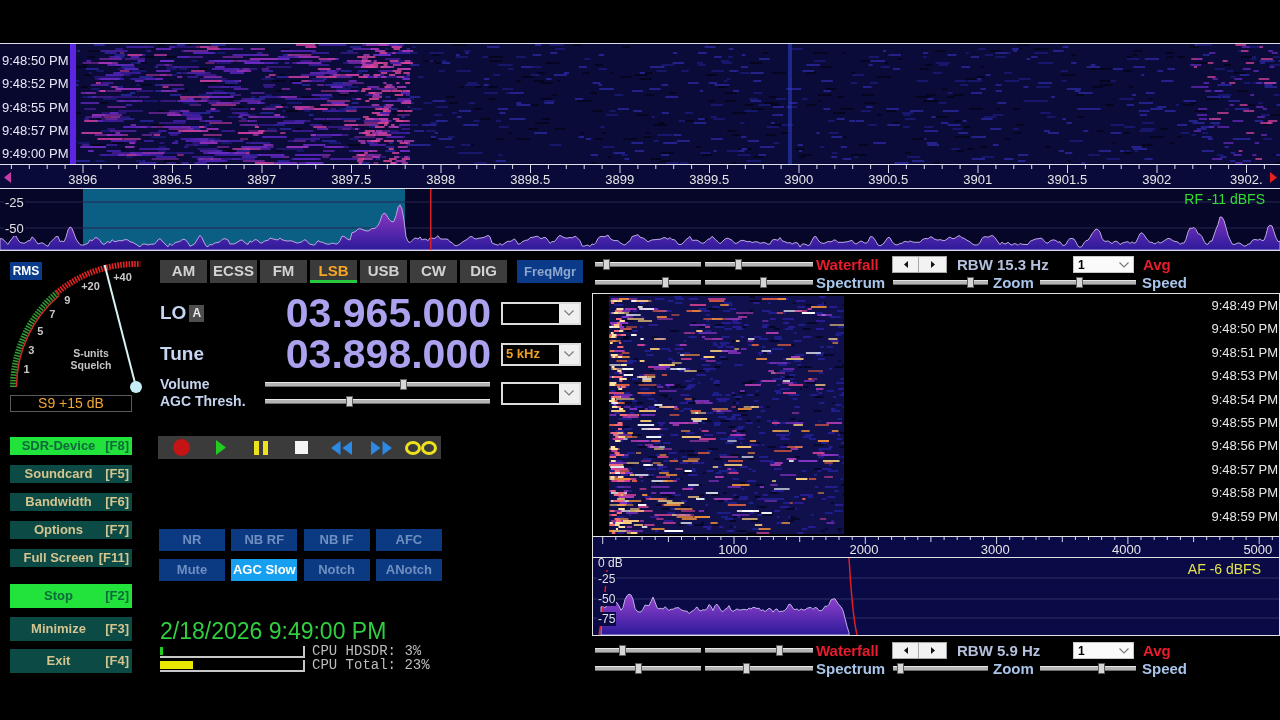  I want to click on tuning-marker, so click(431, 219).